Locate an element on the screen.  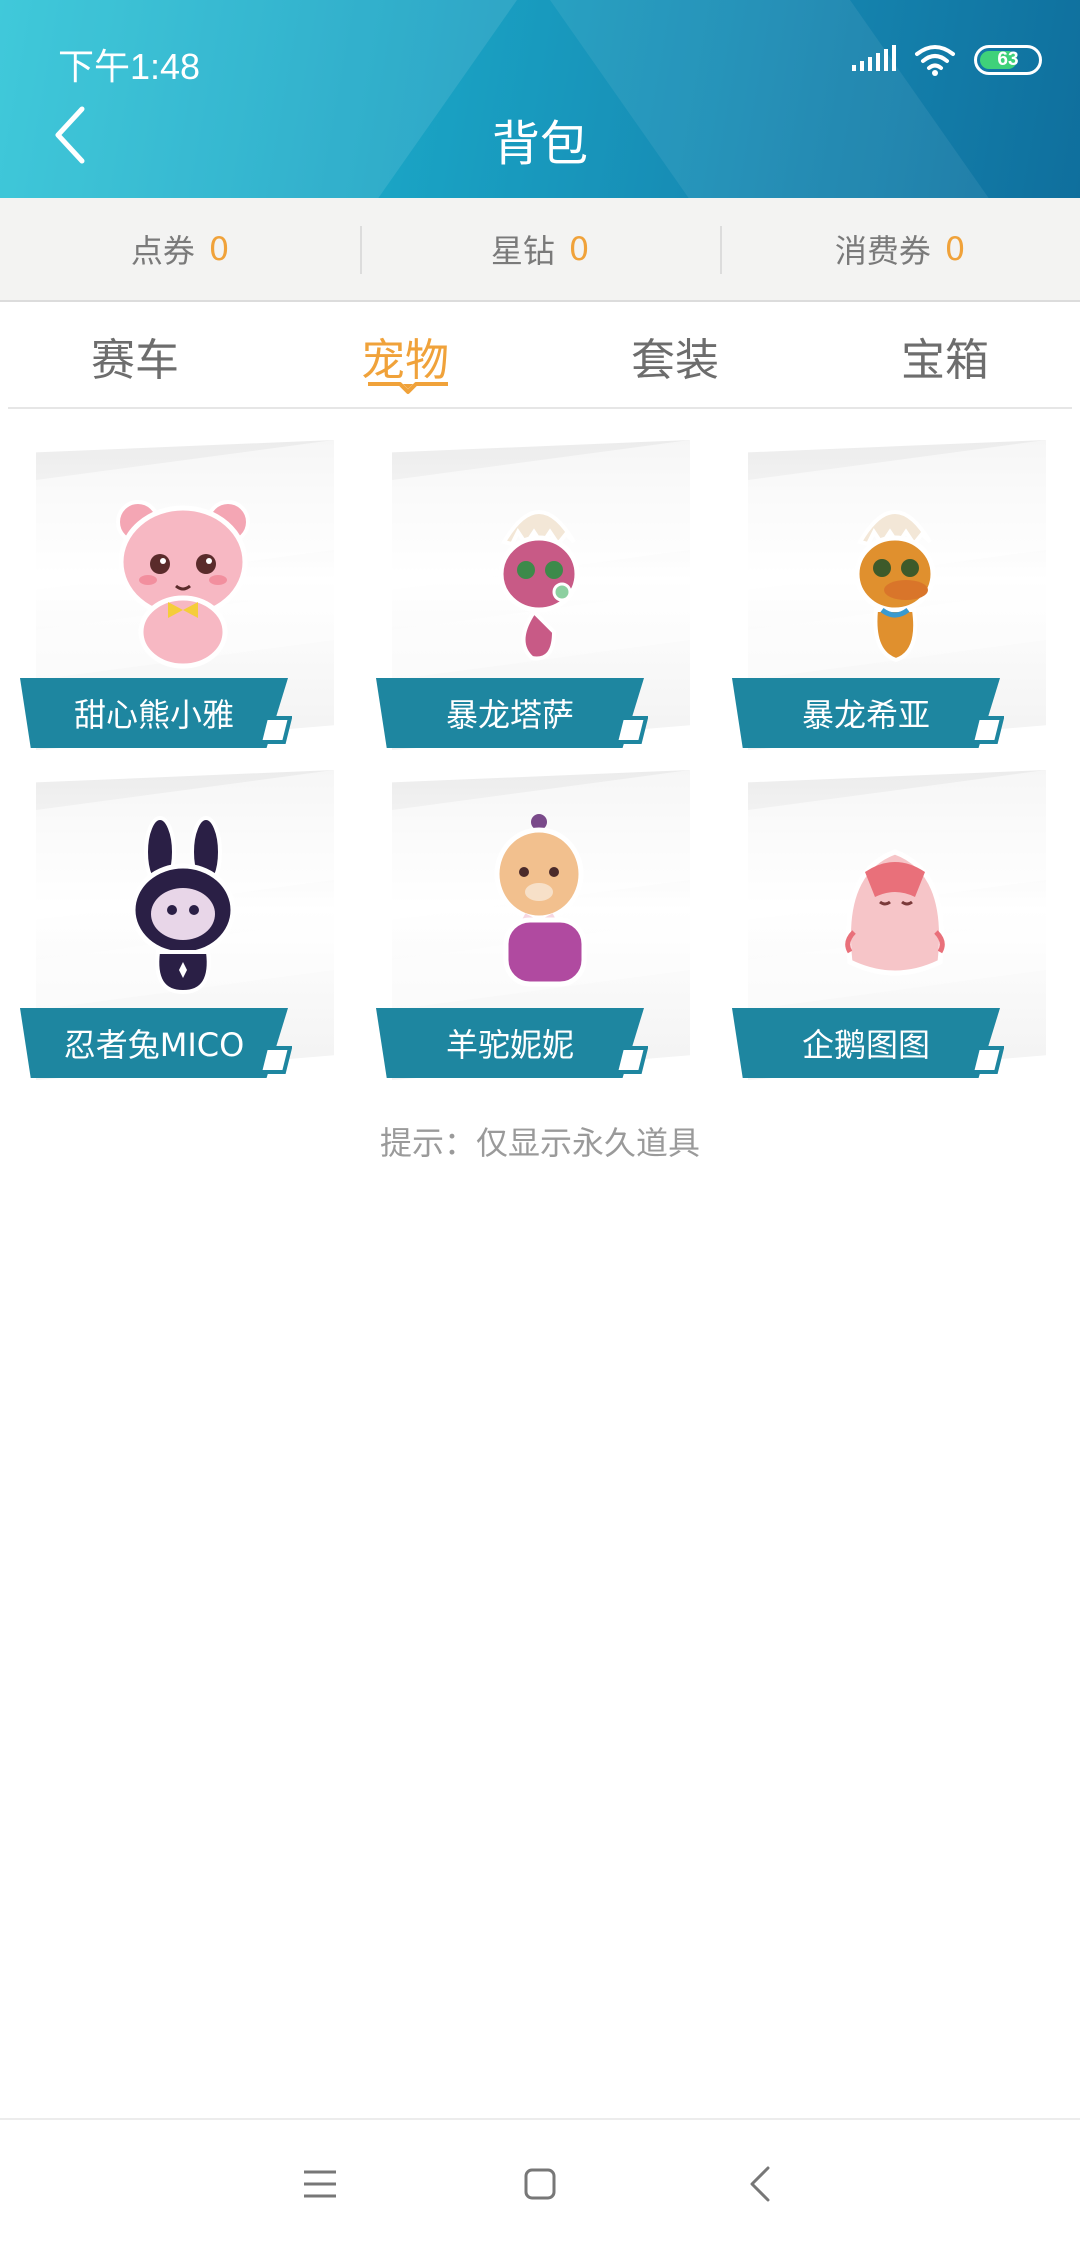
pet-name: 暴龙希亚 is located at coordinates (866, 713).